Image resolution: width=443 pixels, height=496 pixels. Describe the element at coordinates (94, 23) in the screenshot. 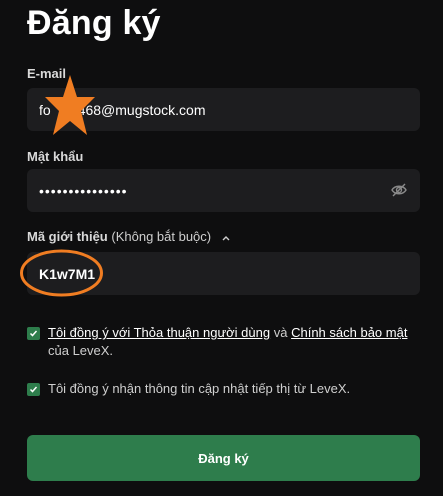

I see `page-title: Đăng ký` at that location.